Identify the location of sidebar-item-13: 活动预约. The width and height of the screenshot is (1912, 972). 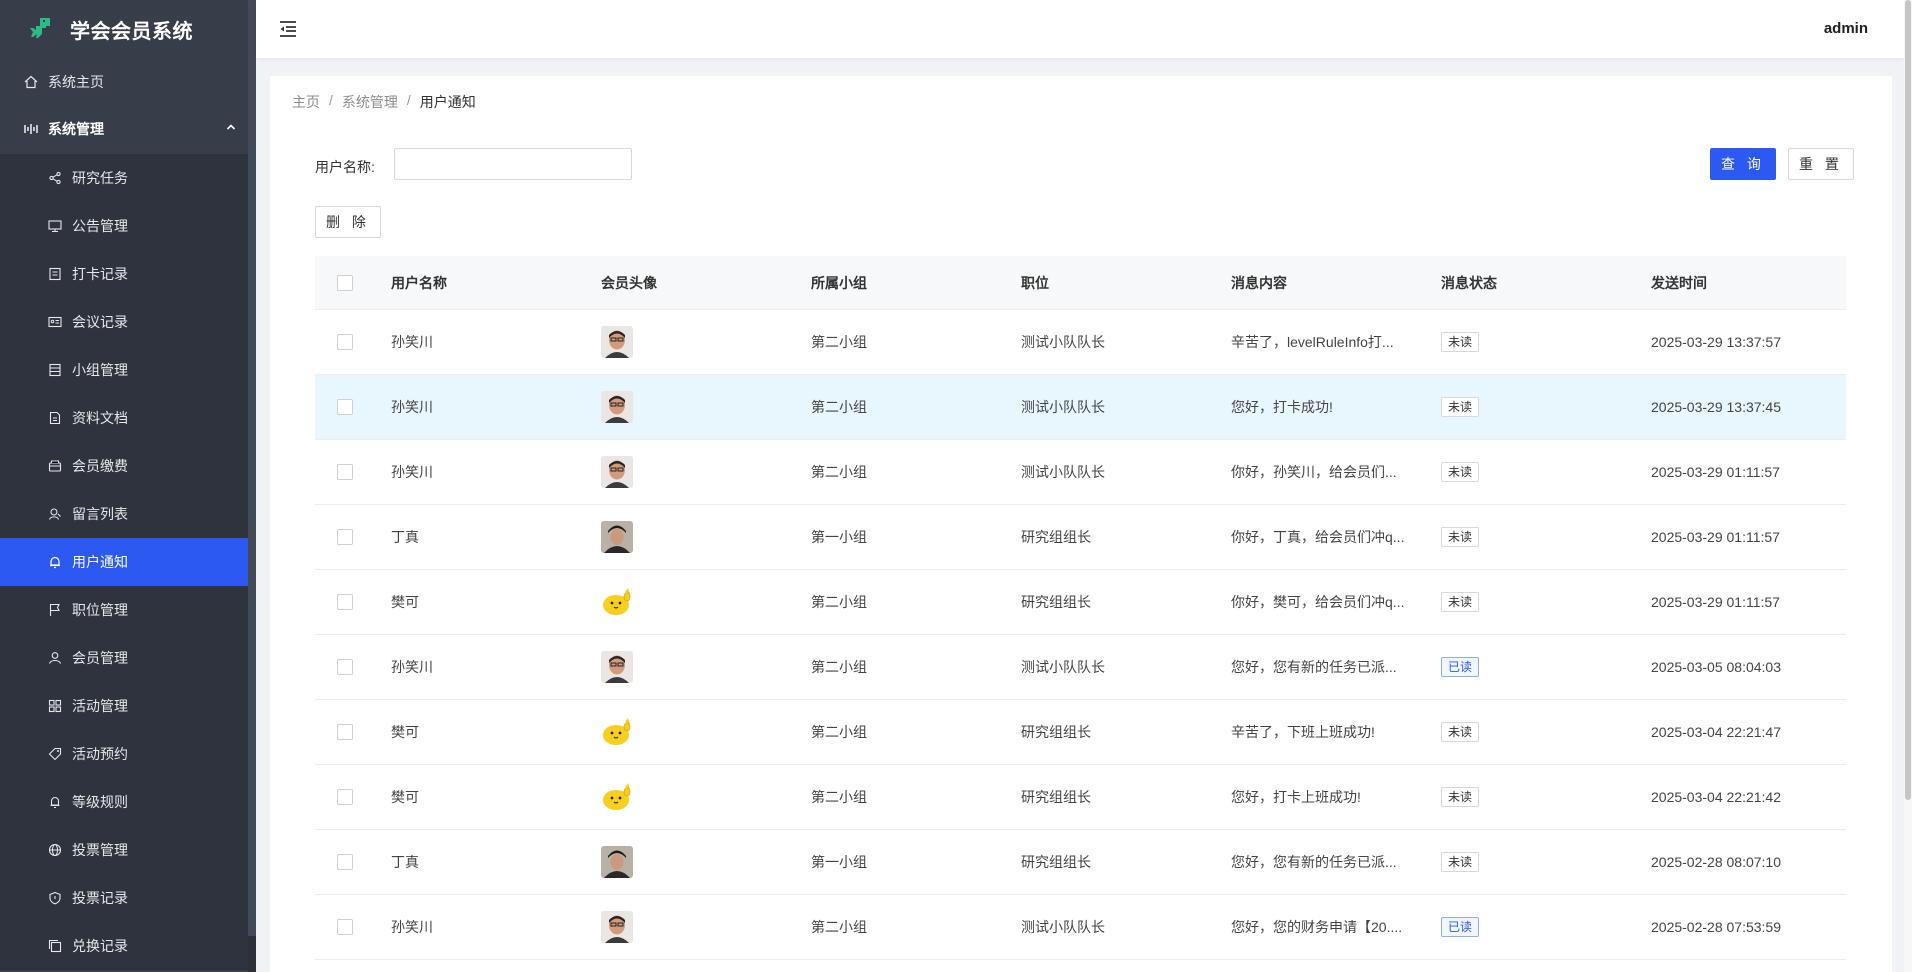
(124, 754).